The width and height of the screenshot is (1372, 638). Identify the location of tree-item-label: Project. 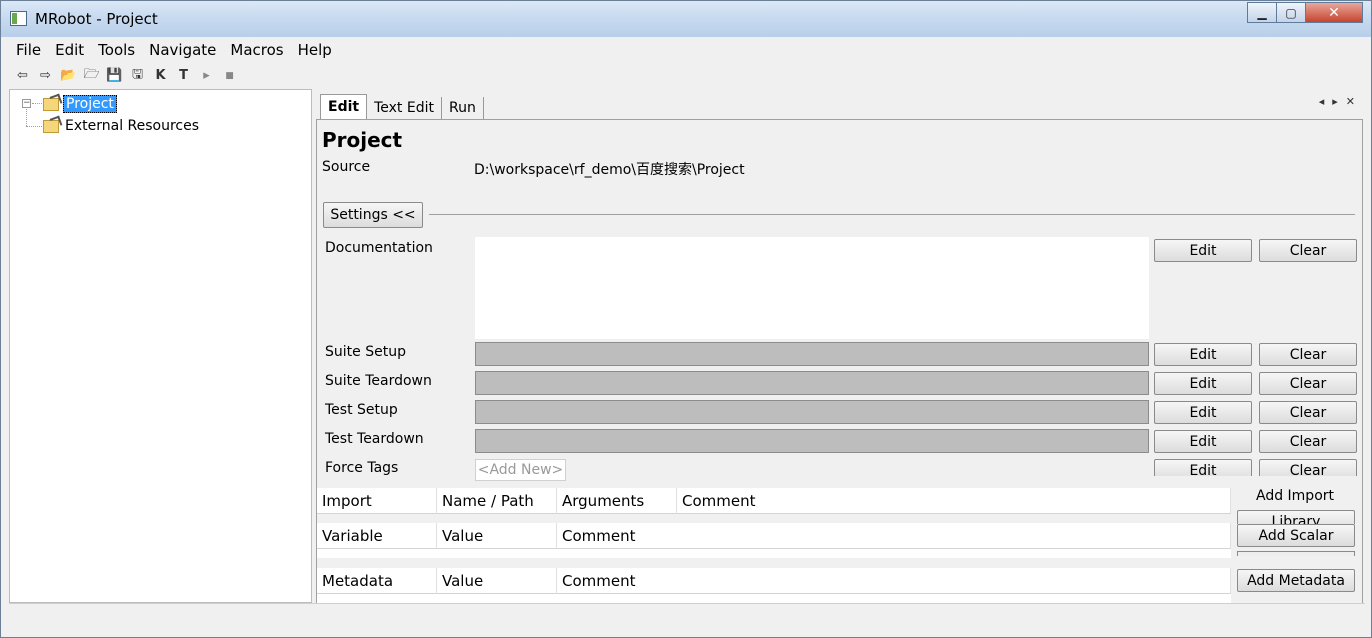
(90, 104).